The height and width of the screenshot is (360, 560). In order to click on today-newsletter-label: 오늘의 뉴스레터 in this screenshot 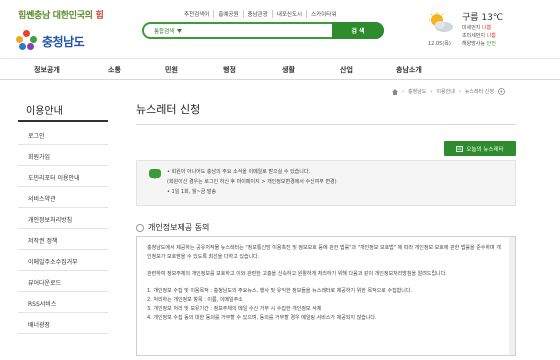, I will do `click(485, 149)`.